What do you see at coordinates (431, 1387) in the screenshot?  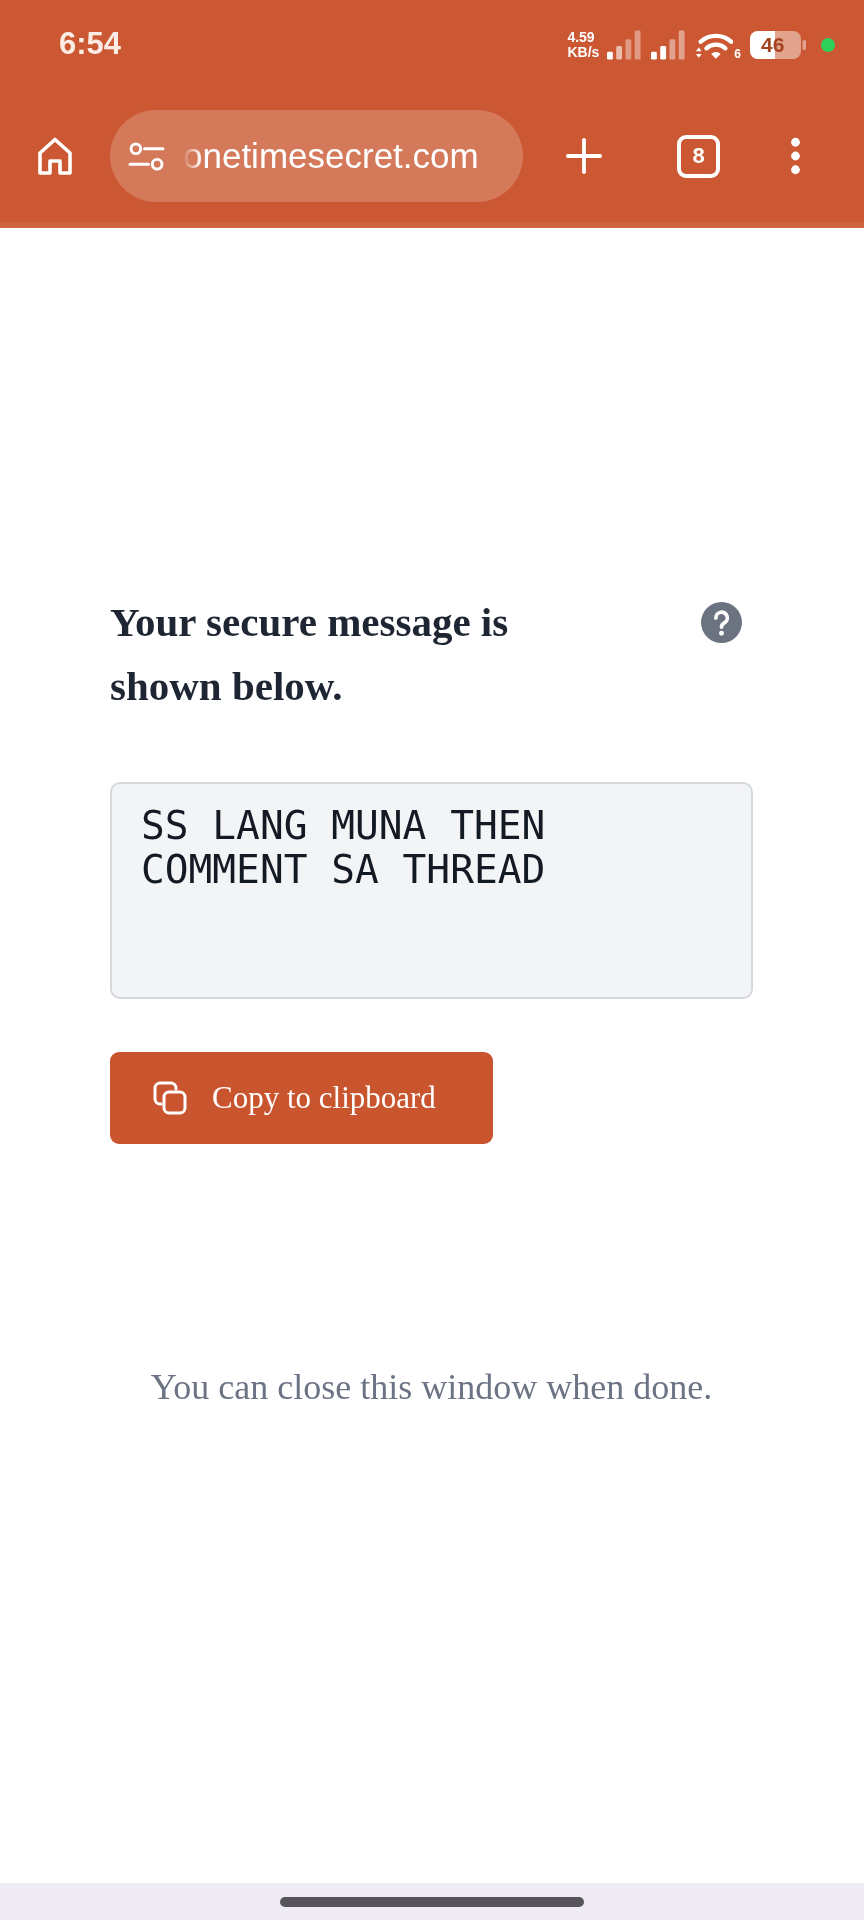 I see `close-window-note: You can close this window when done.` at bounding box center [431, 1387].